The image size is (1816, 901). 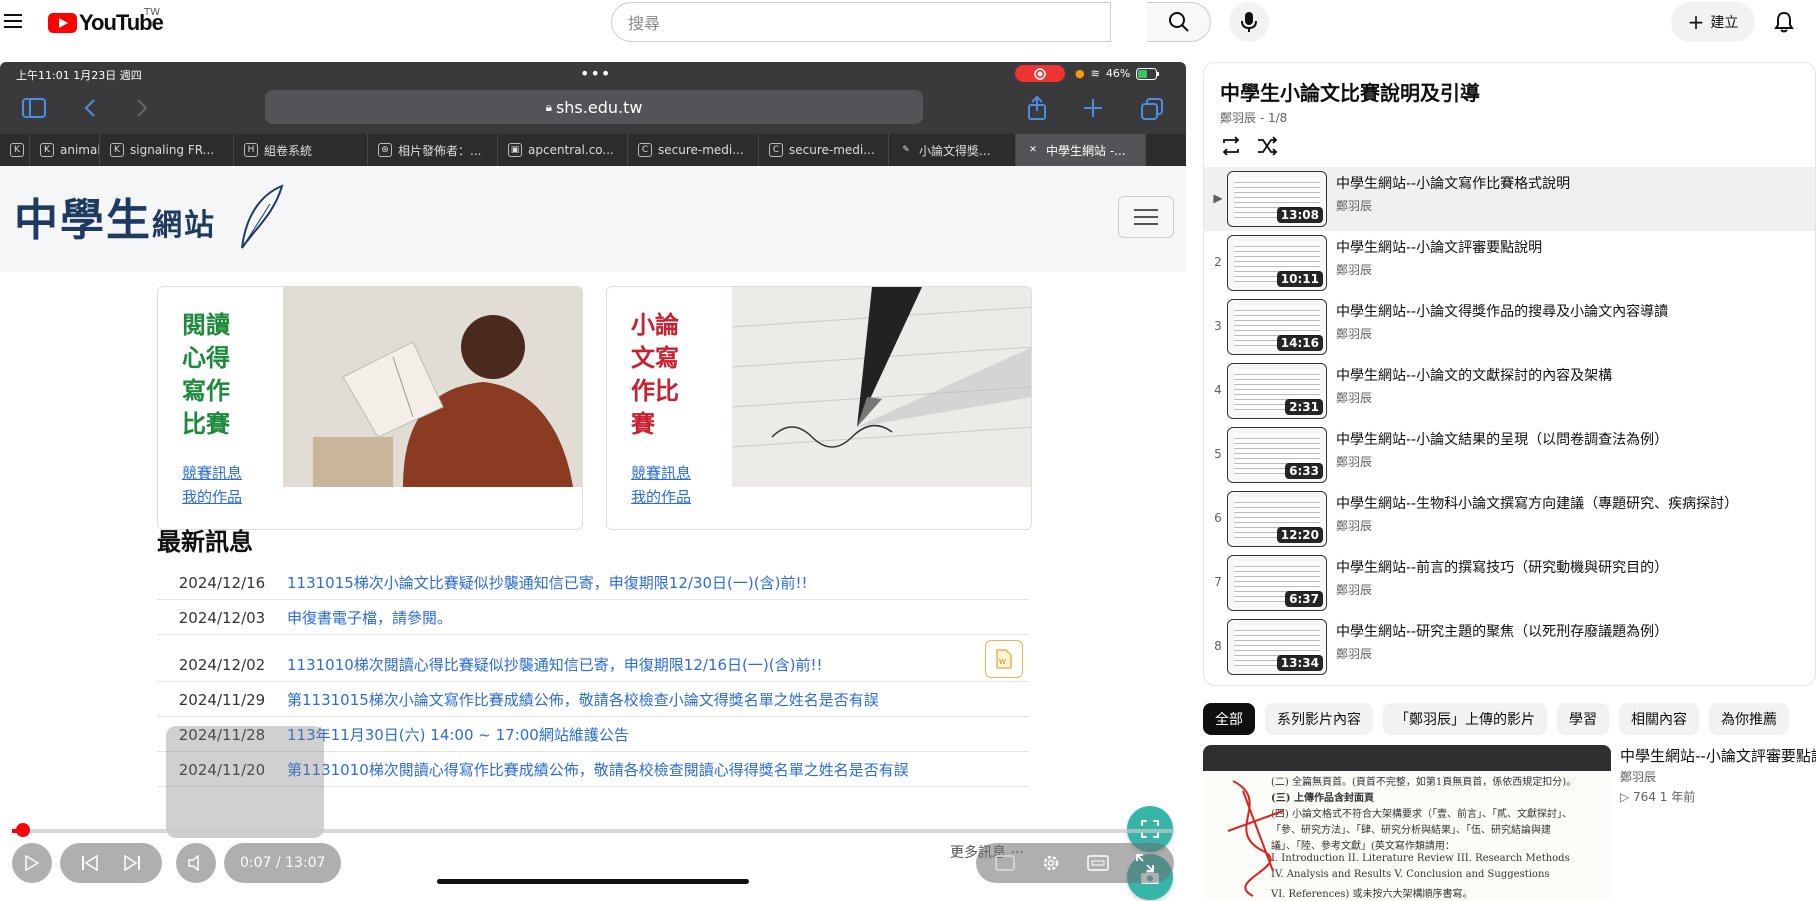 What do you see at coordinates (1229, 719) in the screenshot?
I see `chip-all: 全部` at bounding box center [1229, 719].